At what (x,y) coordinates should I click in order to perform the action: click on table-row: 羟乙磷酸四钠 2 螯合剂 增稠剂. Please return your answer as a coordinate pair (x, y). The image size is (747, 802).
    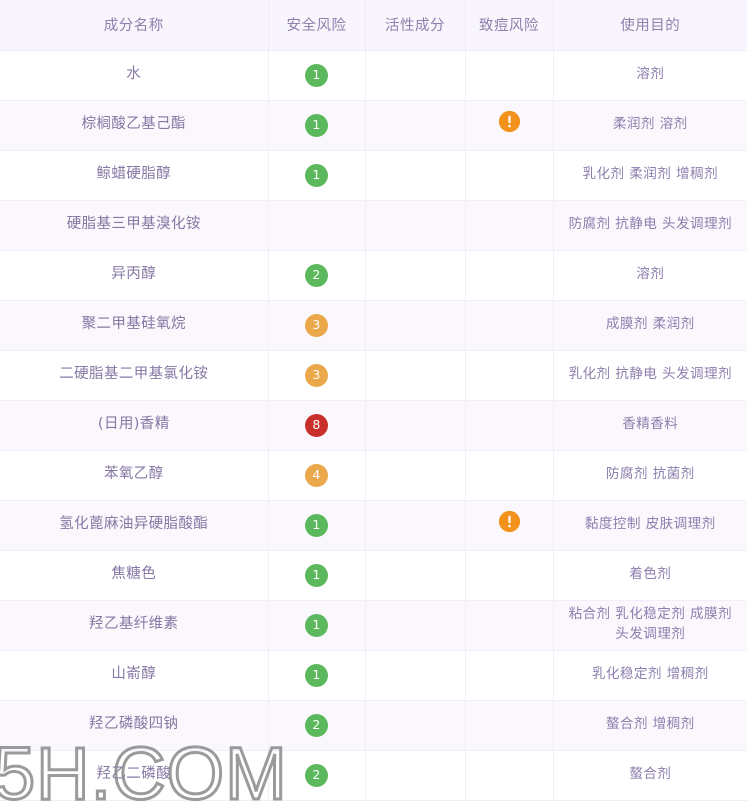
    Looking at the image, I should click on (373, 725).